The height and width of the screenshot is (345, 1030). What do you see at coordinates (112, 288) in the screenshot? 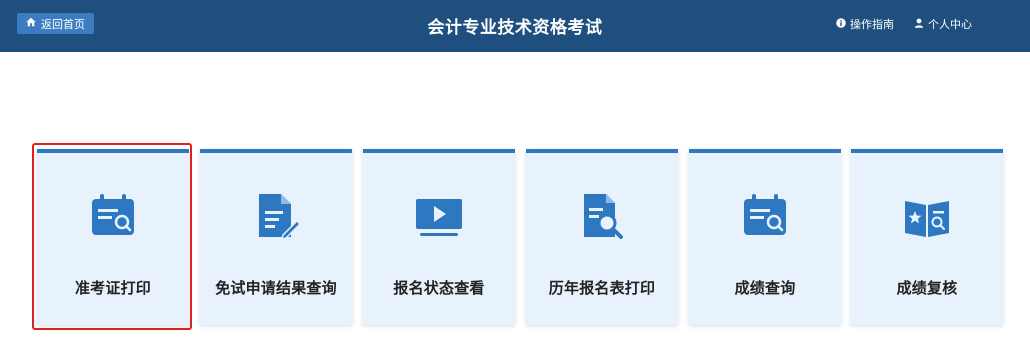
I see `card-label: 准考证打印` at bounding box center [112, 288].